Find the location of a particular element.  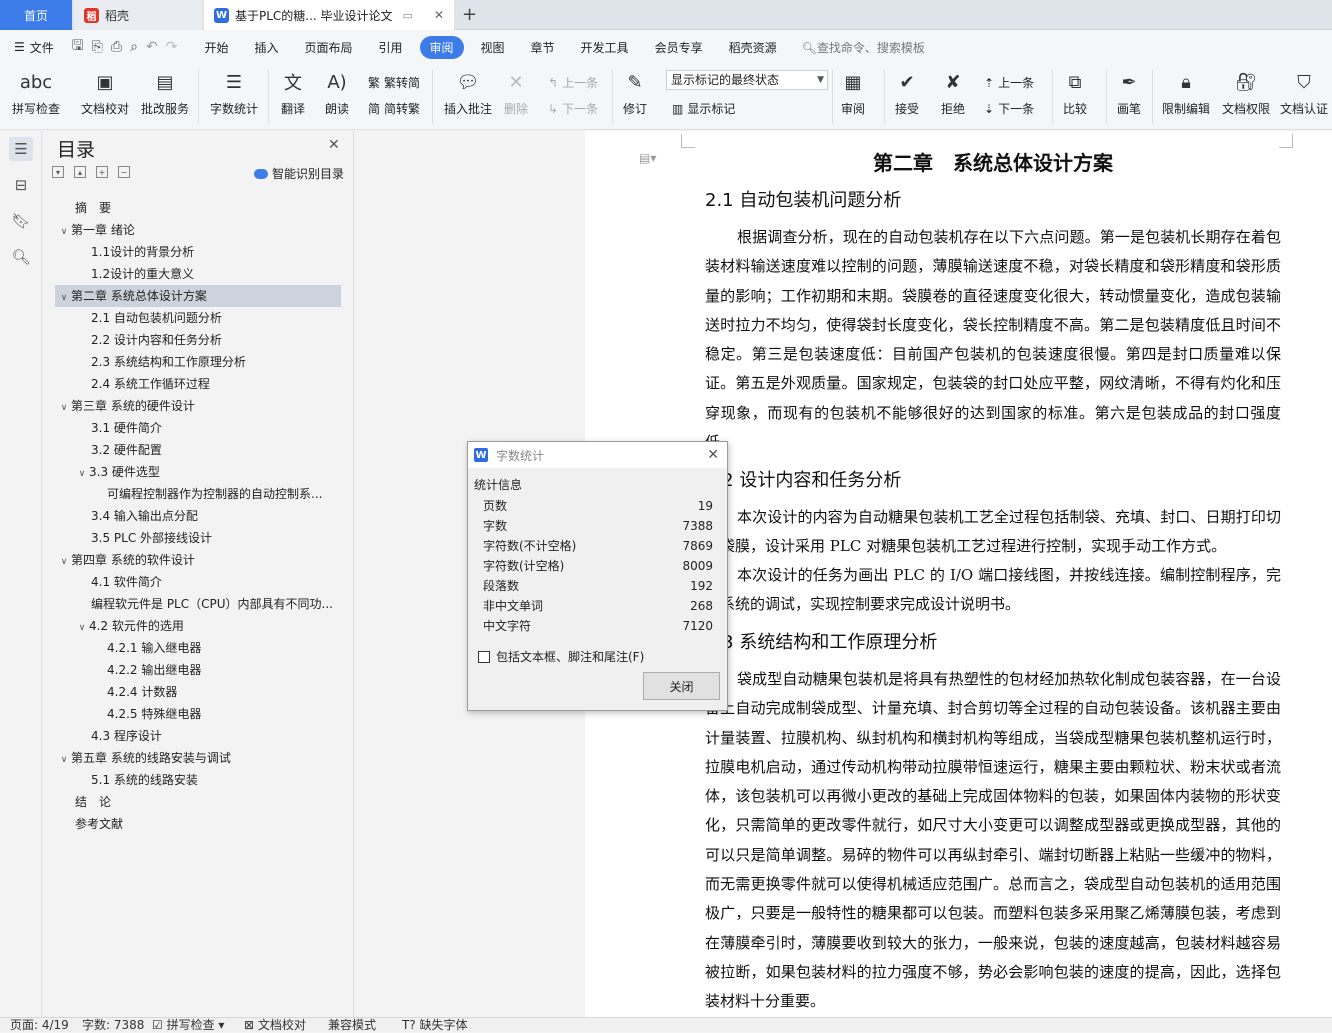

toc-item: 1.1设计的背景分析 is located at coordinates (198, 252).